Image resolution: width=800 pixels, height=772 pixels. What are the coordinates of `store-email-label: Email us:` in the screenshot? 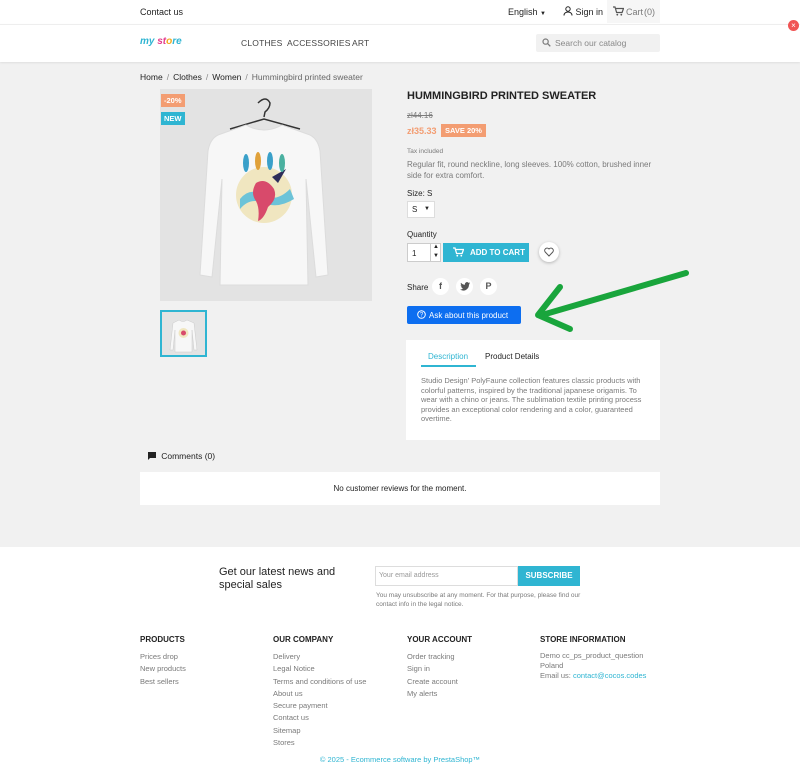 It's located at (555, 675).